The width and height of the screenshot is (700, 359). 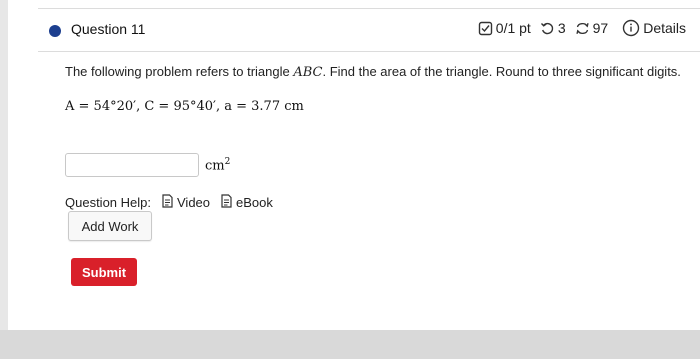 What do you see at coordinates (513, 28) in the screenshot?
I see `score-text: 0/1 pt` at bounding box center [513, 28].